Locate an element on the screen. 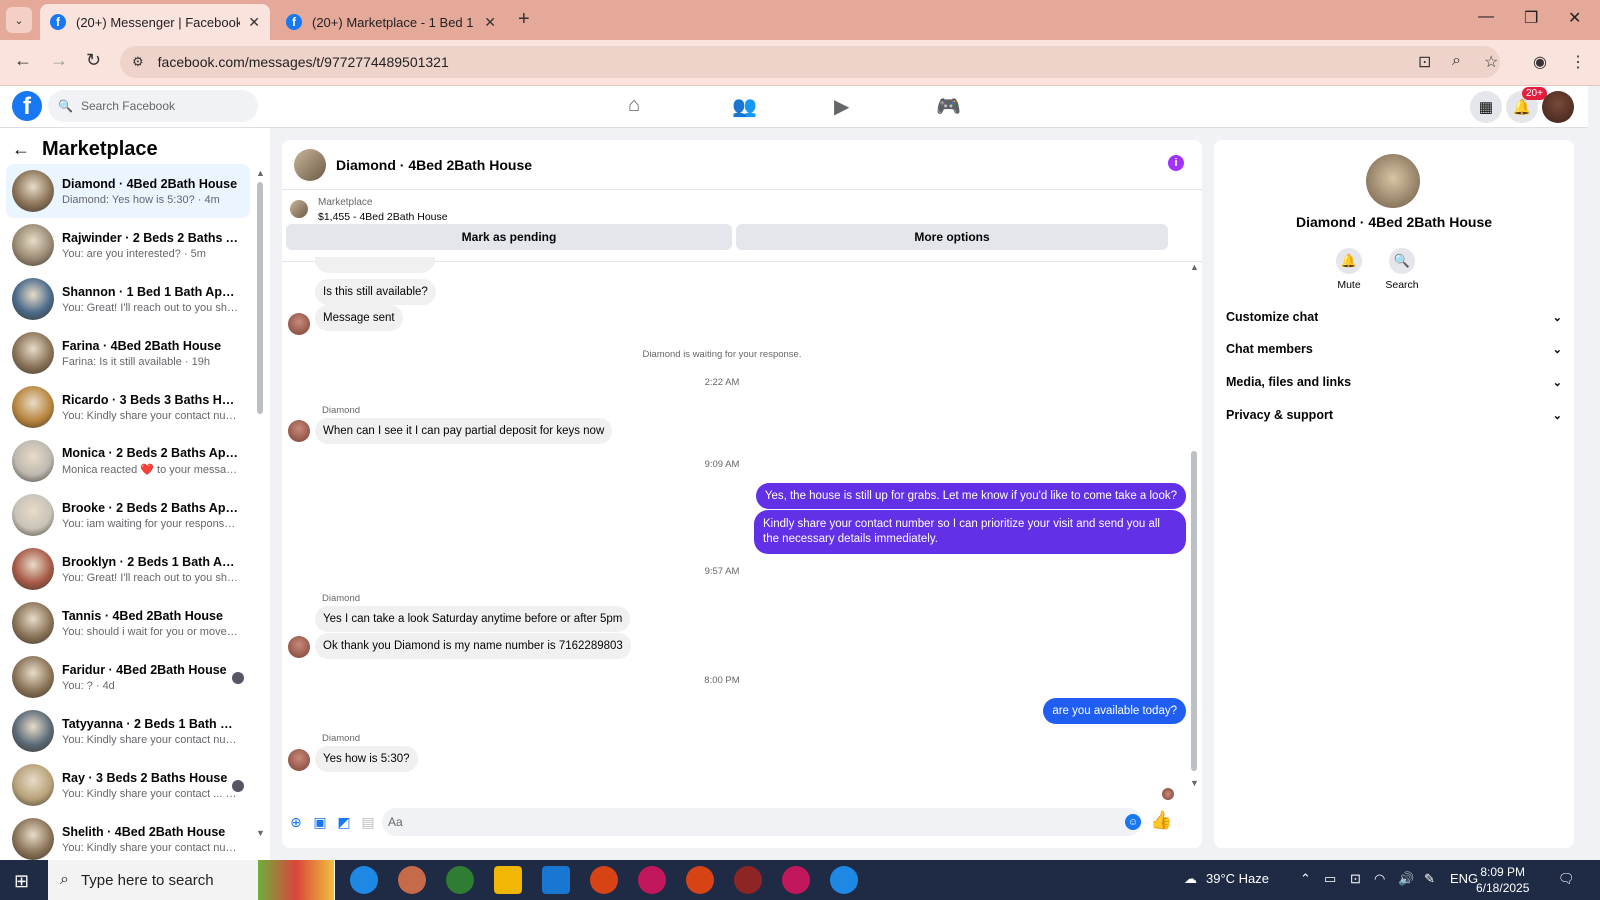  photo-icon: ▣ is located at coordinates (320, 822).